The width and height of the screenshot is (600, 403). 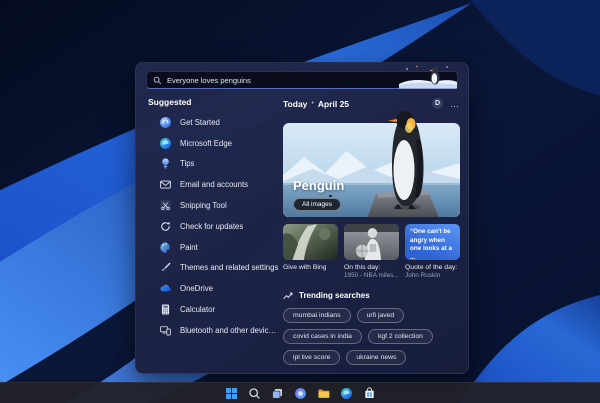 What do you see at coordinates (400, 336) in the screenshot?
I see `trending-pill: kgf 2 collection` at bounding box center [400, 336].